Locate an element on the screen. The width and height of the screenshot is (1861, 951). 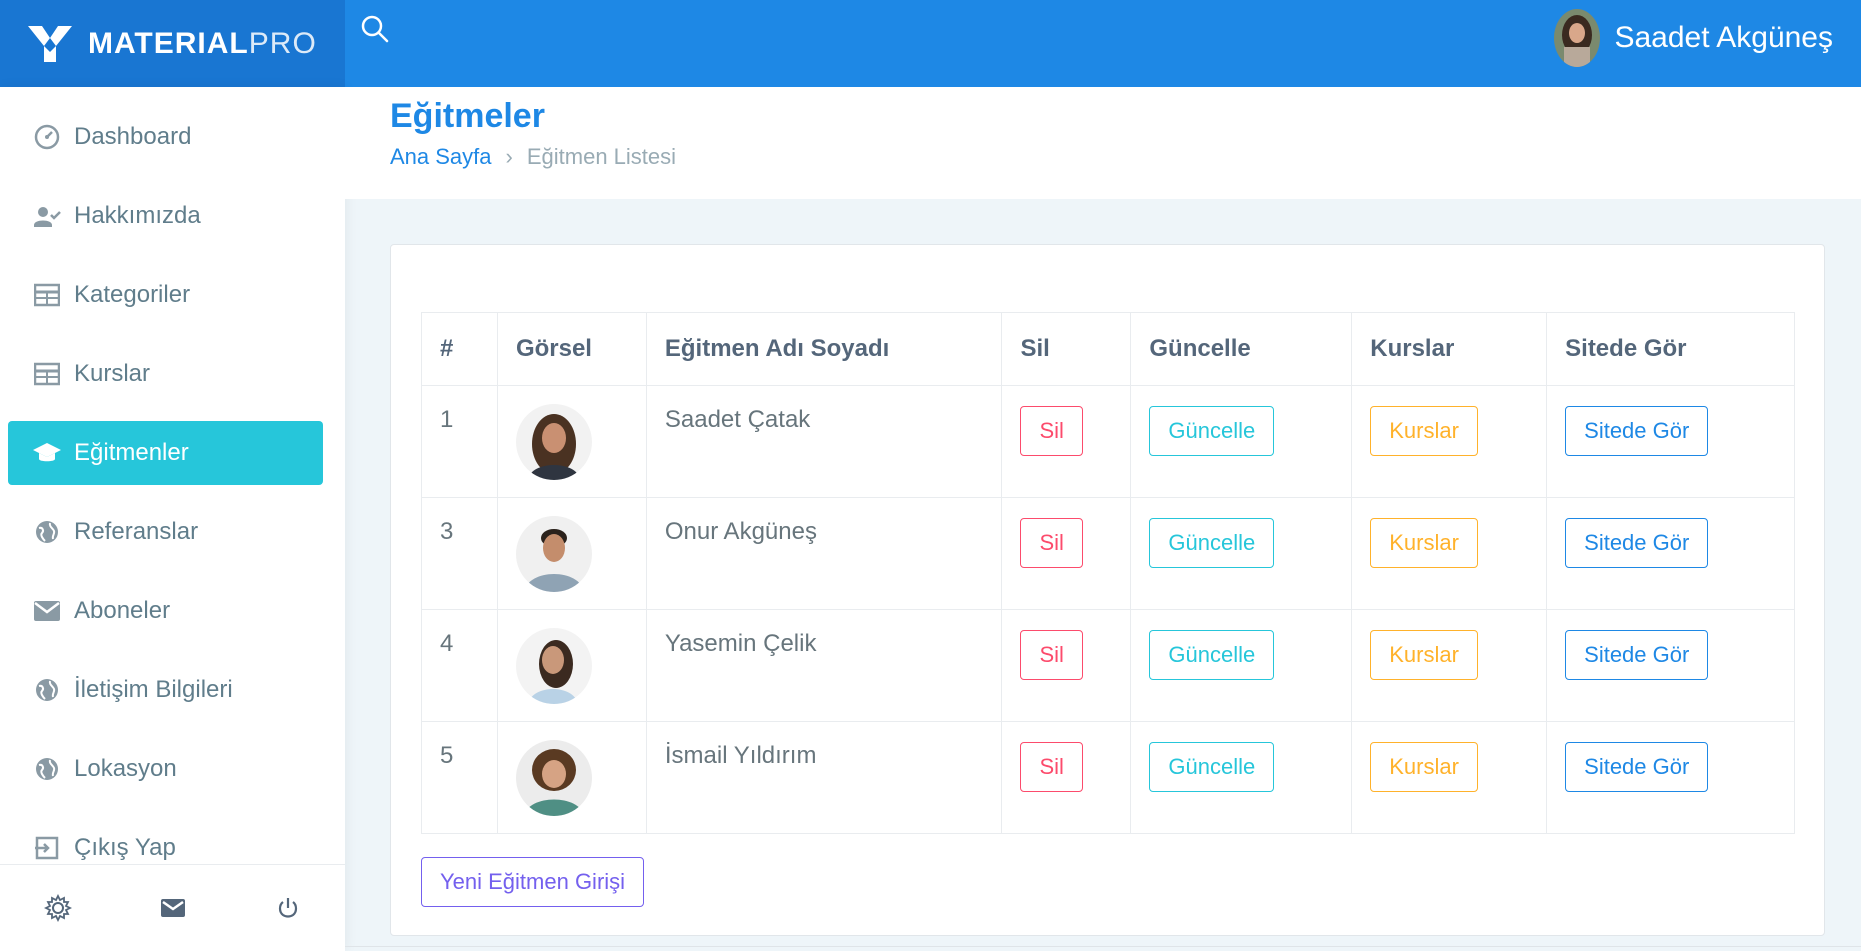
col-header-view: Sitede Gör is located at coordinates (1670, 349).